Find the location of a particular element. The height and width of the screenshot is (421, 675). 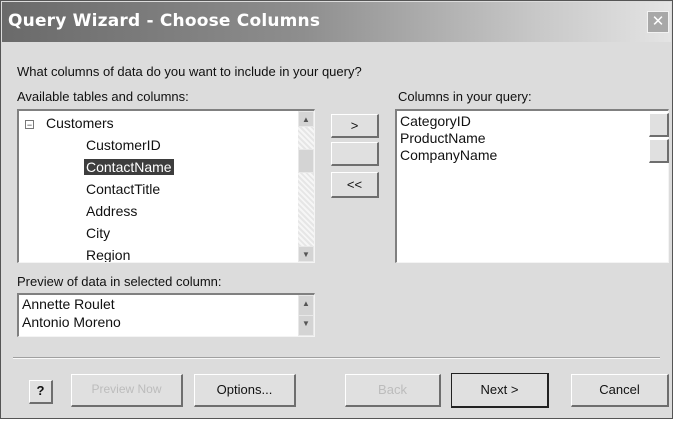

query-column-item: CompanyName is located at coordinates (448, 155).